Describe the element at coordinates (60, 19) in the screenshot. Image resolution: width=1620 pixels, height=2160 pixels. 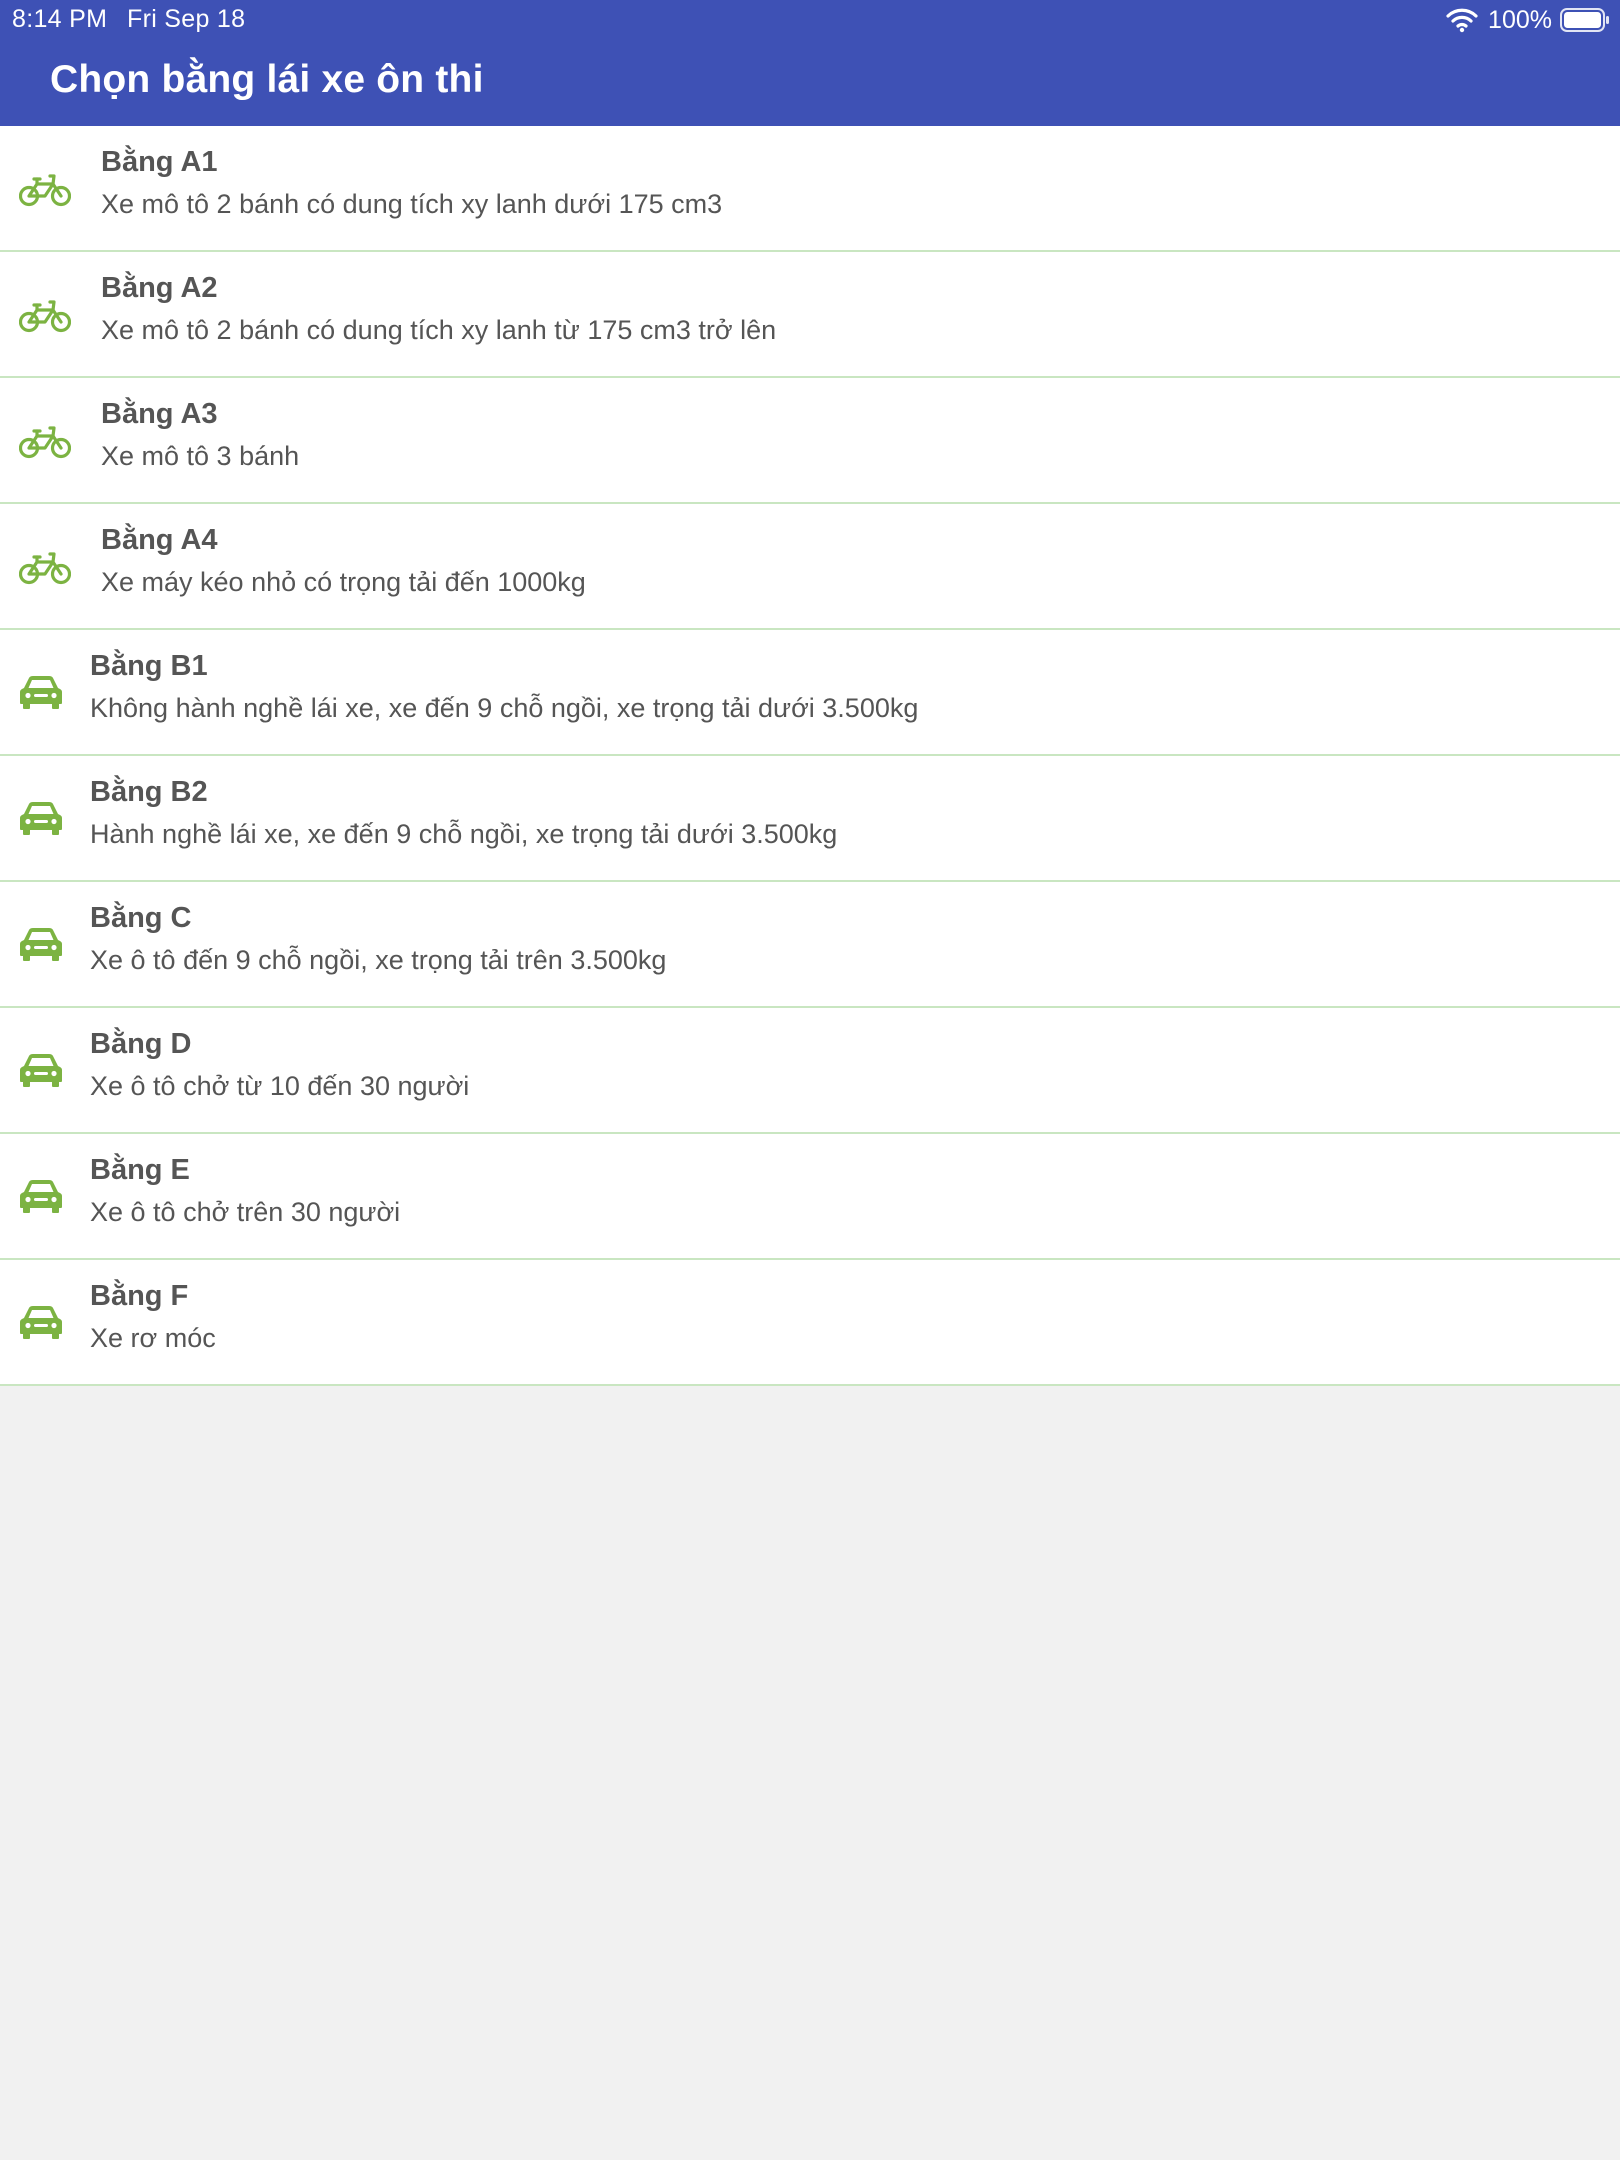
I see `status-time: 8:14 PM` at that location.